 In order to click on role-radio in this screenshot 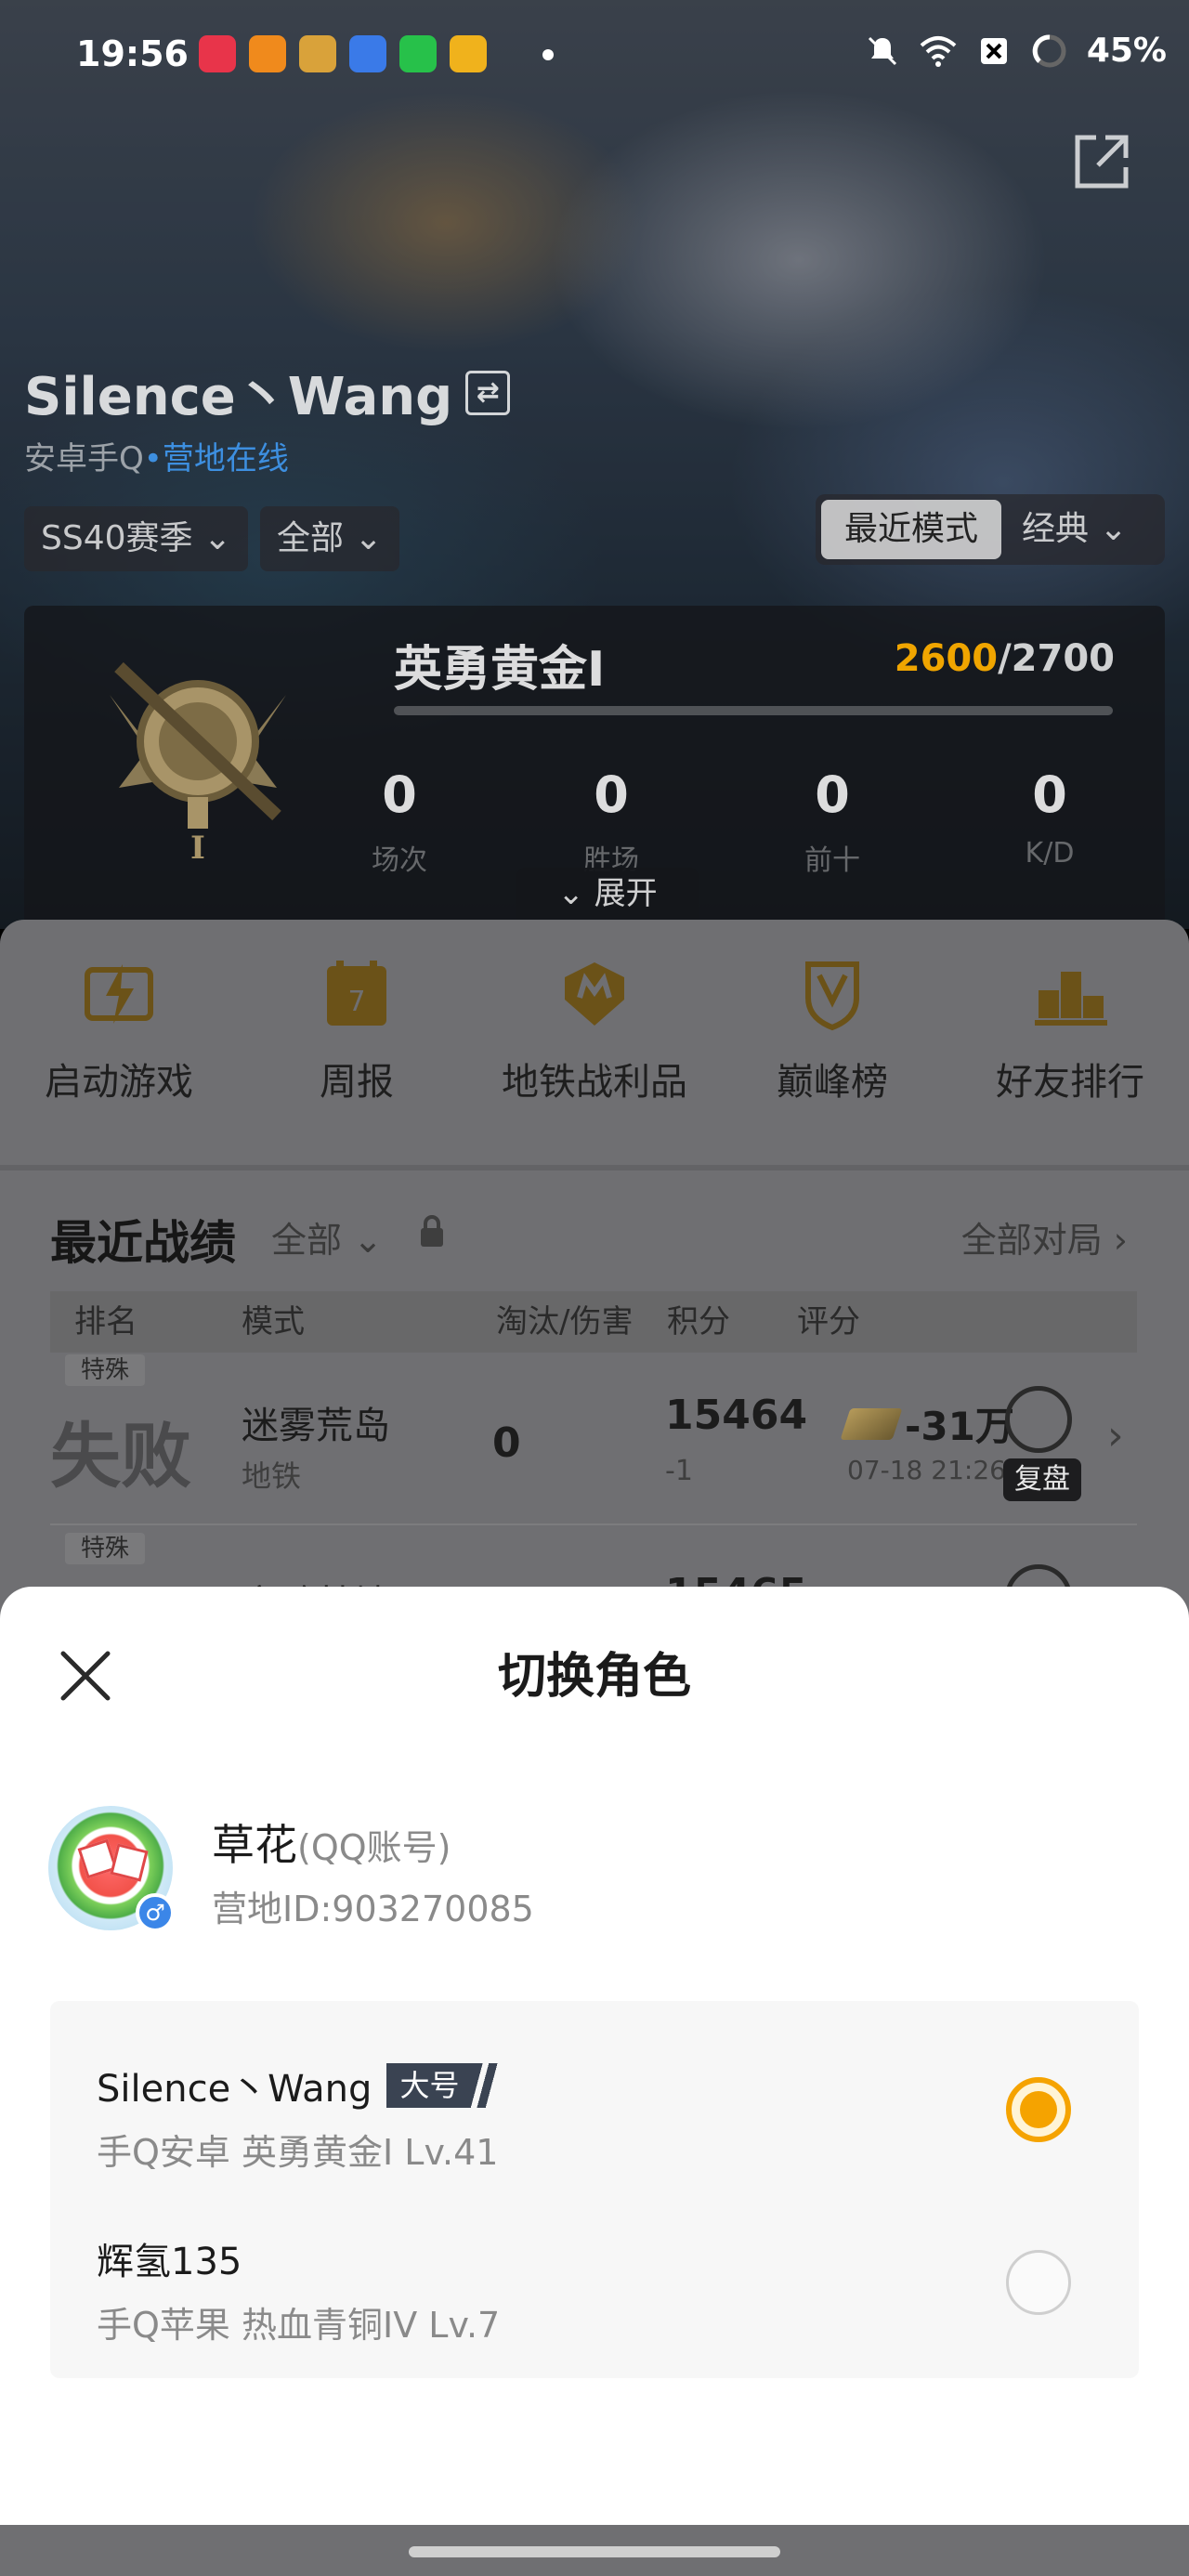, I will do `click(1038, 2282)`.